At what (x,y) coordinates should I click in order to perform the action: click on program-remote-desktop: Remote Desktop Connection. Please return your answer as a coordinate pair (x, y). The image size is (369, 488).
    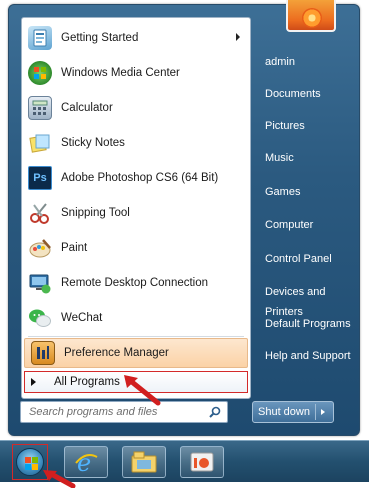
    Looking at the image, I should click on (136, 283).